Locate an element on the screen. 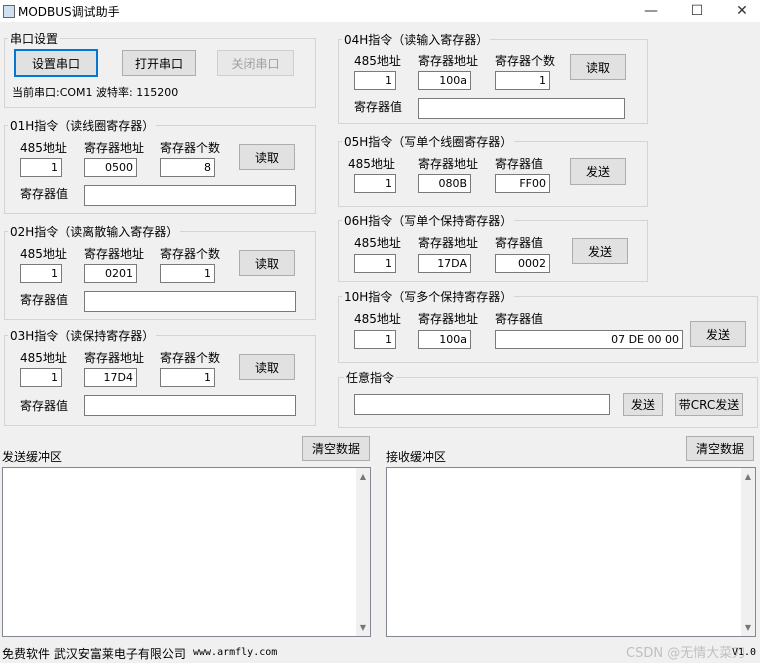  f01-reg-input: 0500 is located at coordinates (110, 167).